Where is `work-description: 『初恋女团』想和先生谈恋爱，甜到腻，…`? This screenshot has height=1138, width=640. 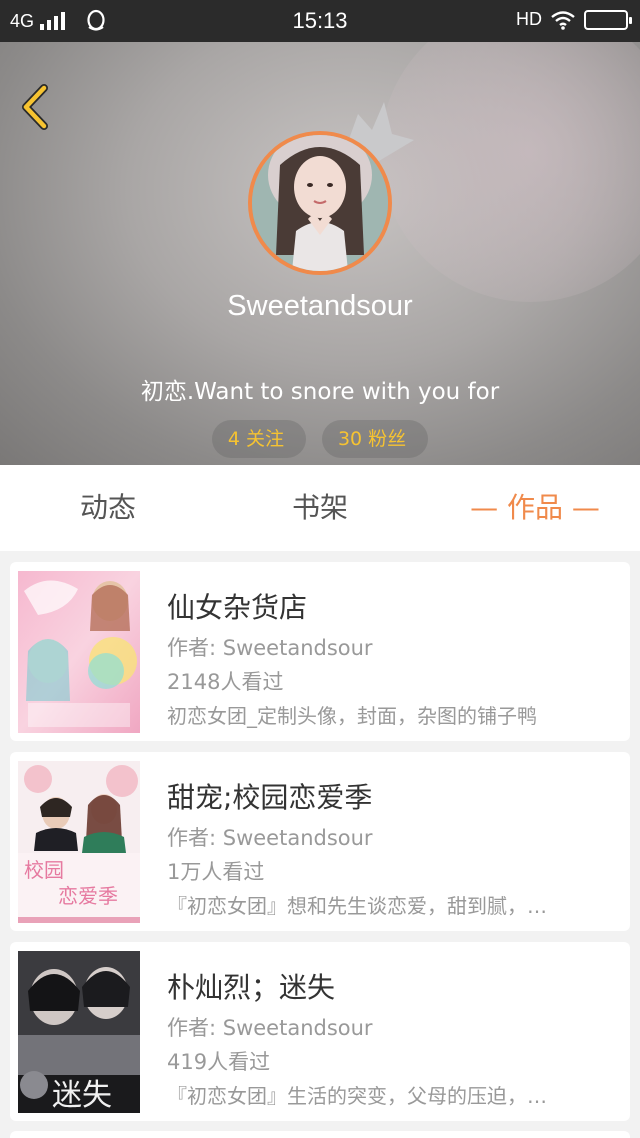
work-description: 『初恋女团』想和先生谈恋爱，甜到腻，… is located at coordinates (357, 906).